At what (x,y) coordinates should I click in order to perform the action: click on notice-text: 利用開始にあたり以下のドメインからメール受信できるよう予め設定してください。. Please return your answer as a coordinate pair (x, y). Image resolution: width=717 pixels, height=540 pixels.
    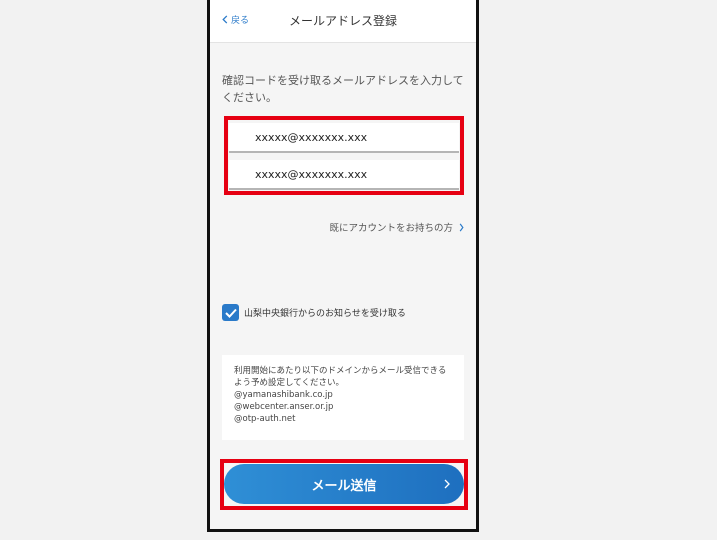
    Looking at the image, I should click on (340, 377).